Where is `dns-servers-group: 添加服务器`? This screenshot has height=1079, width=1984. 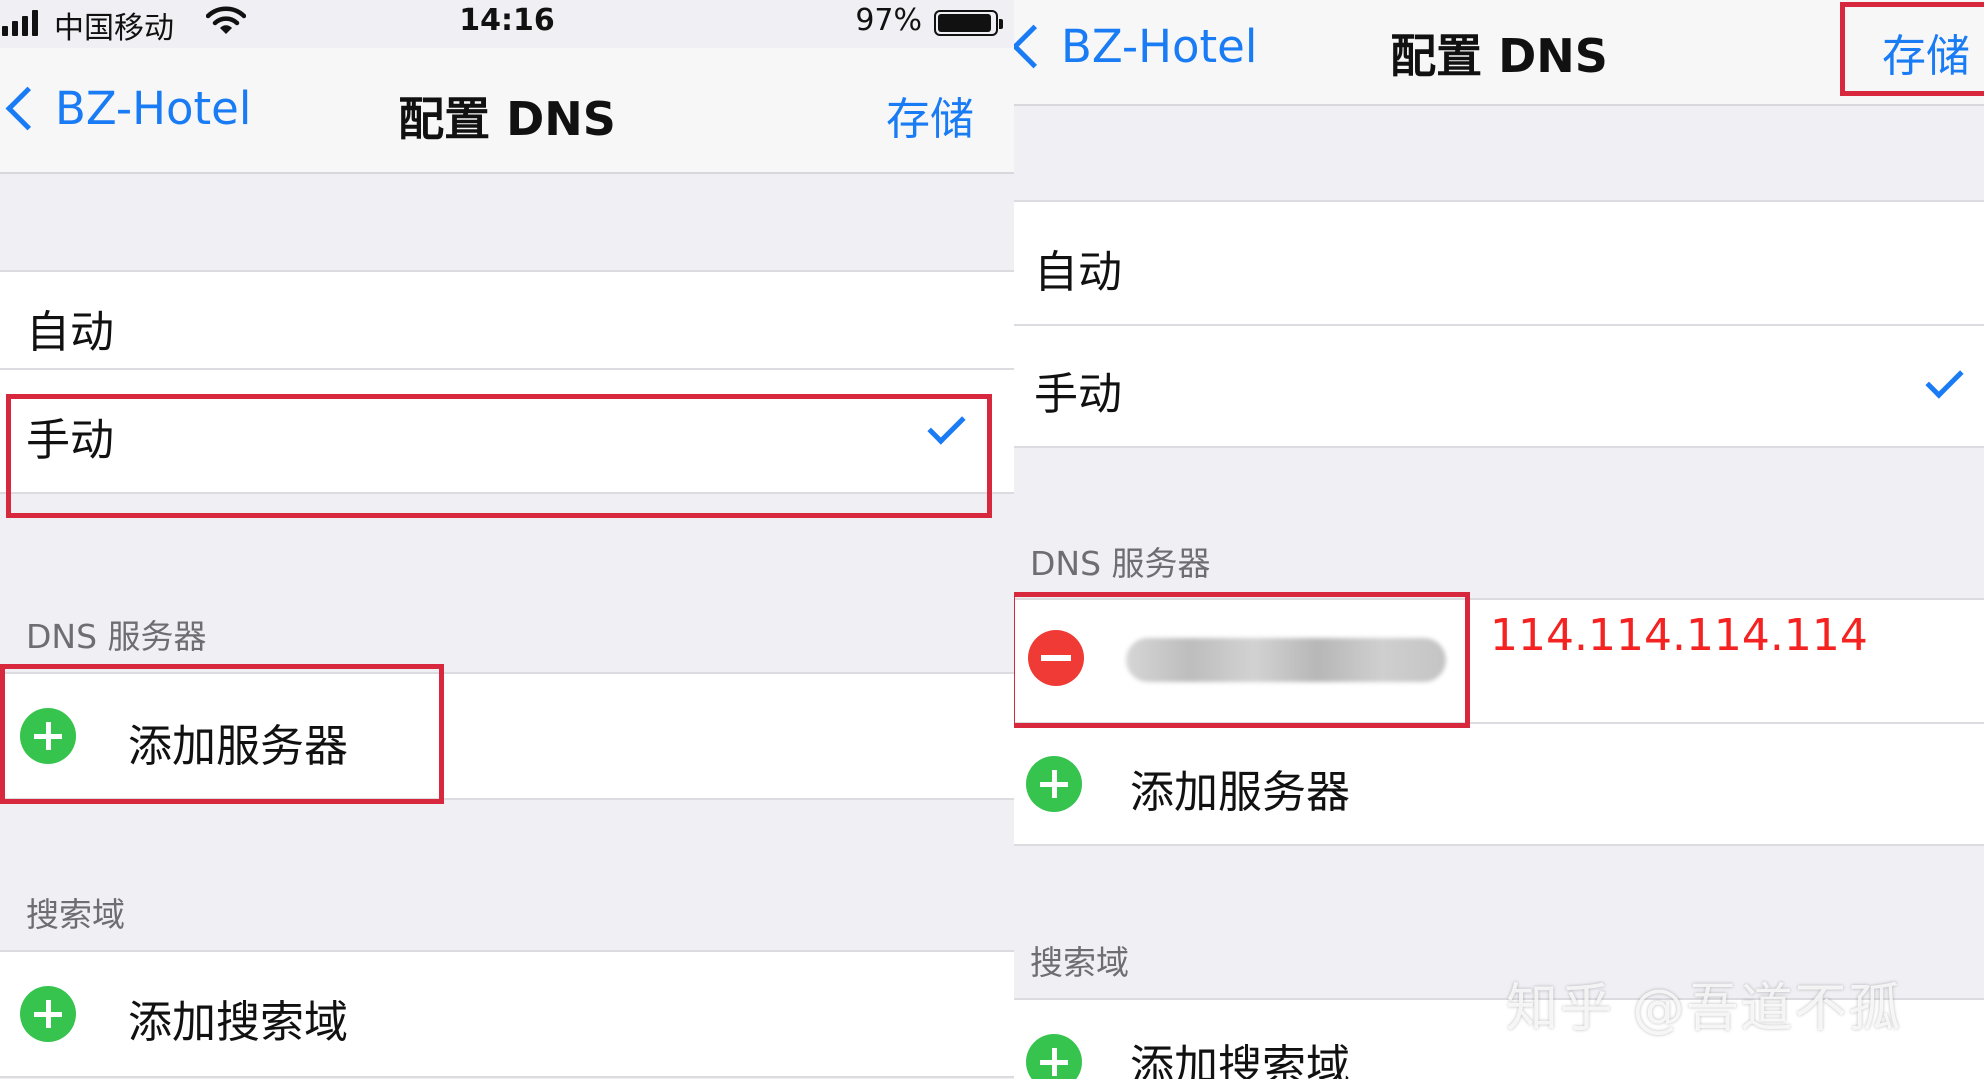
dns-servers-group: 添加服务器 is located at coordinates (507, 736).